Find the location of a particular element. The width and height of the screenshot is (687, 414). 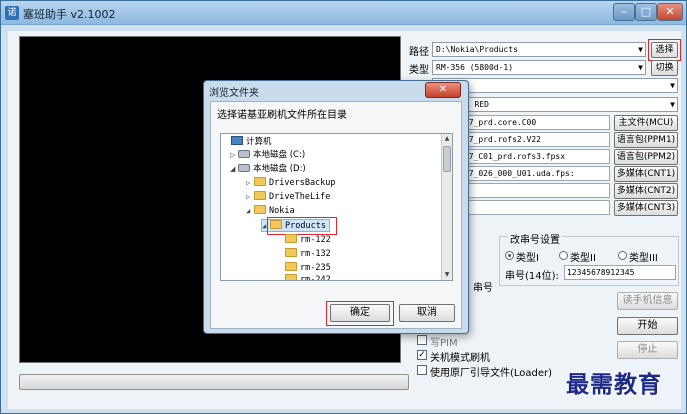

file-button-cnt2: 多媒体(CNT2) is located at coordinates (646, 191).